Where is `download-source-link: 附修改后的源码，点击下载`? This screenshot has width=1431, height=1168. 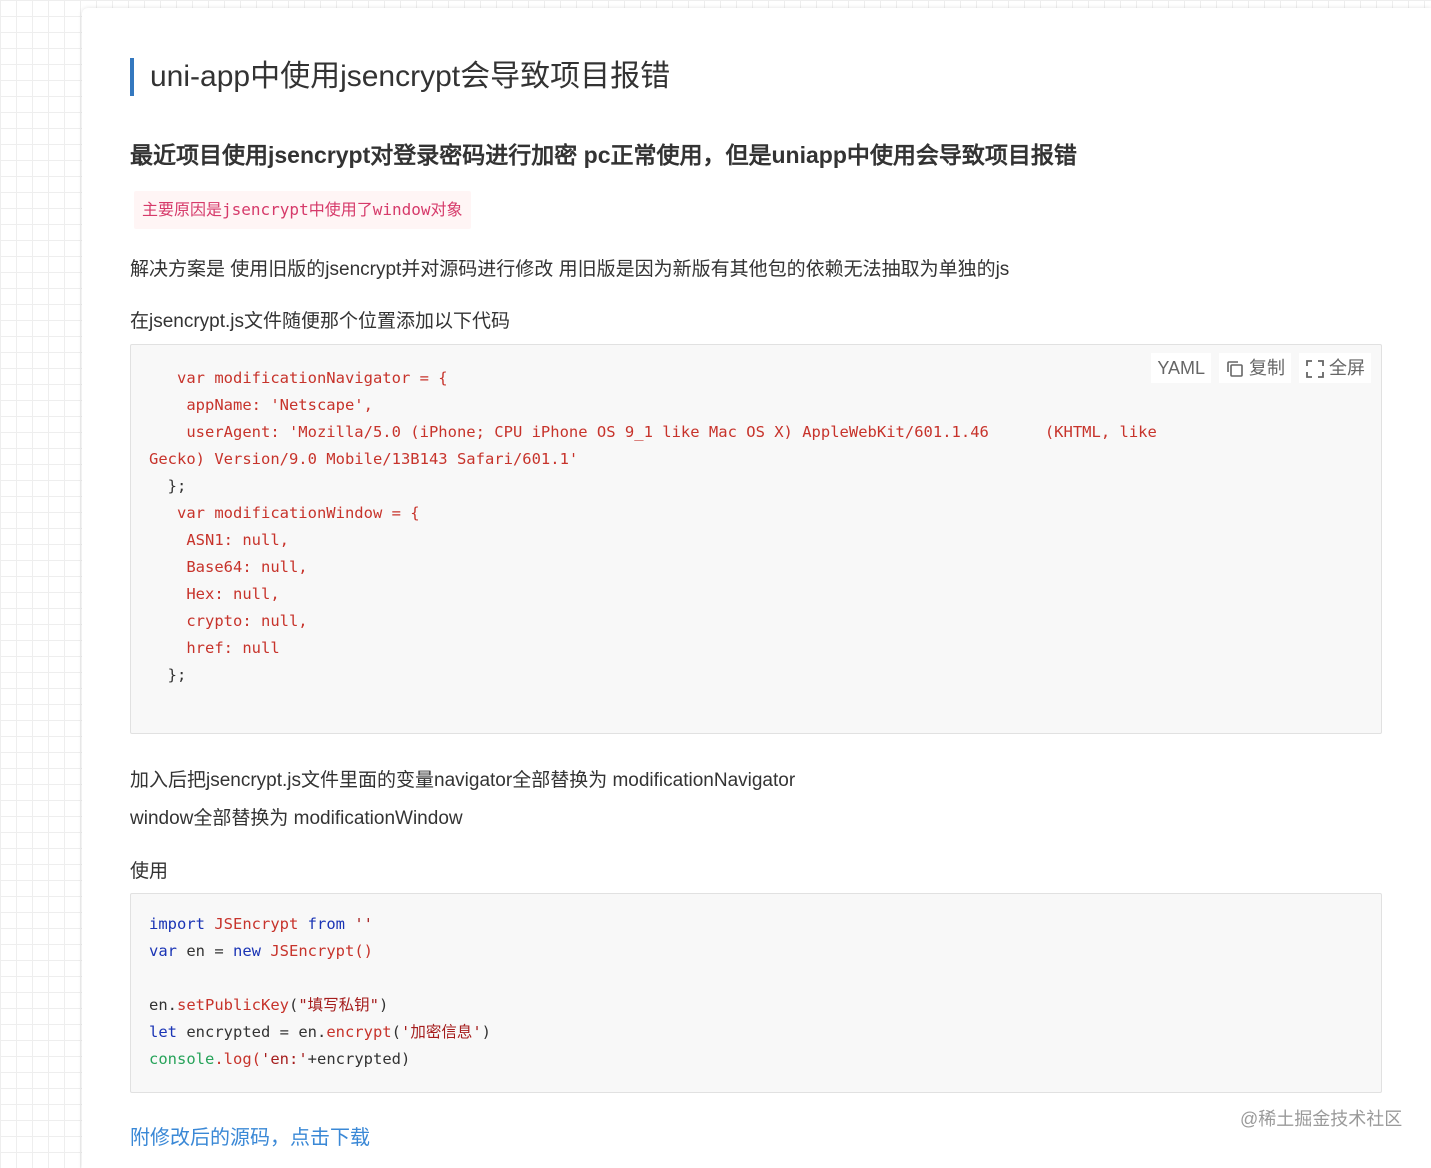
download-source-link: 附修改后的源码，点击下载 is located at coordinates (250, 1135).